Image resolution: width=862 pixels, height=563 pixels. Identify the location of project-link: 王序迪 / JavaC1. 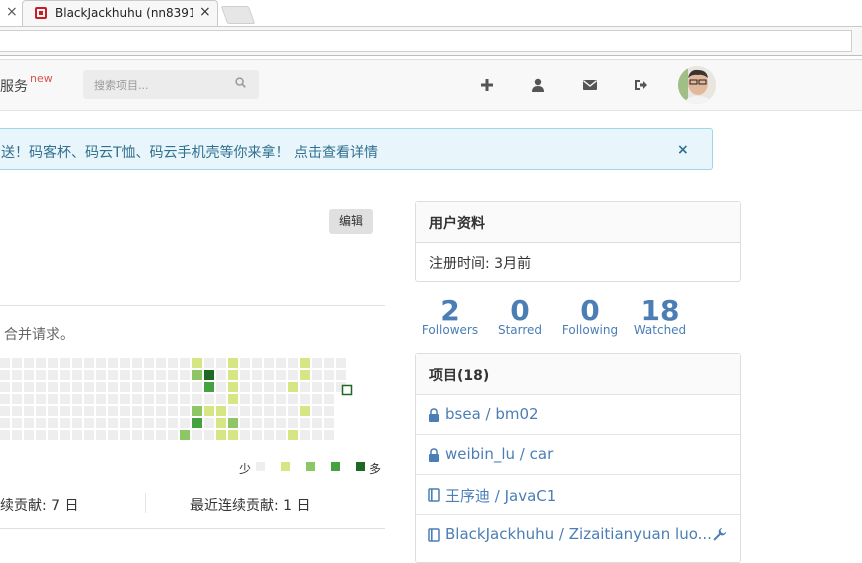
(500, 495).